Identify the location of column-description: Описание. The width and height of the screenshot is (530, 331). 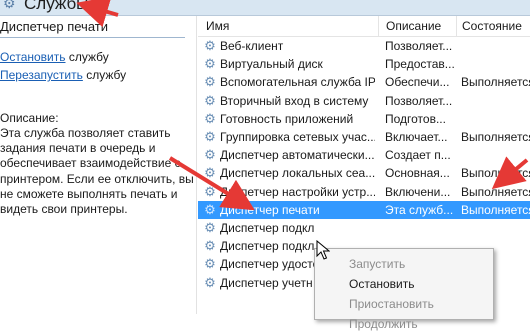
(413, 26).